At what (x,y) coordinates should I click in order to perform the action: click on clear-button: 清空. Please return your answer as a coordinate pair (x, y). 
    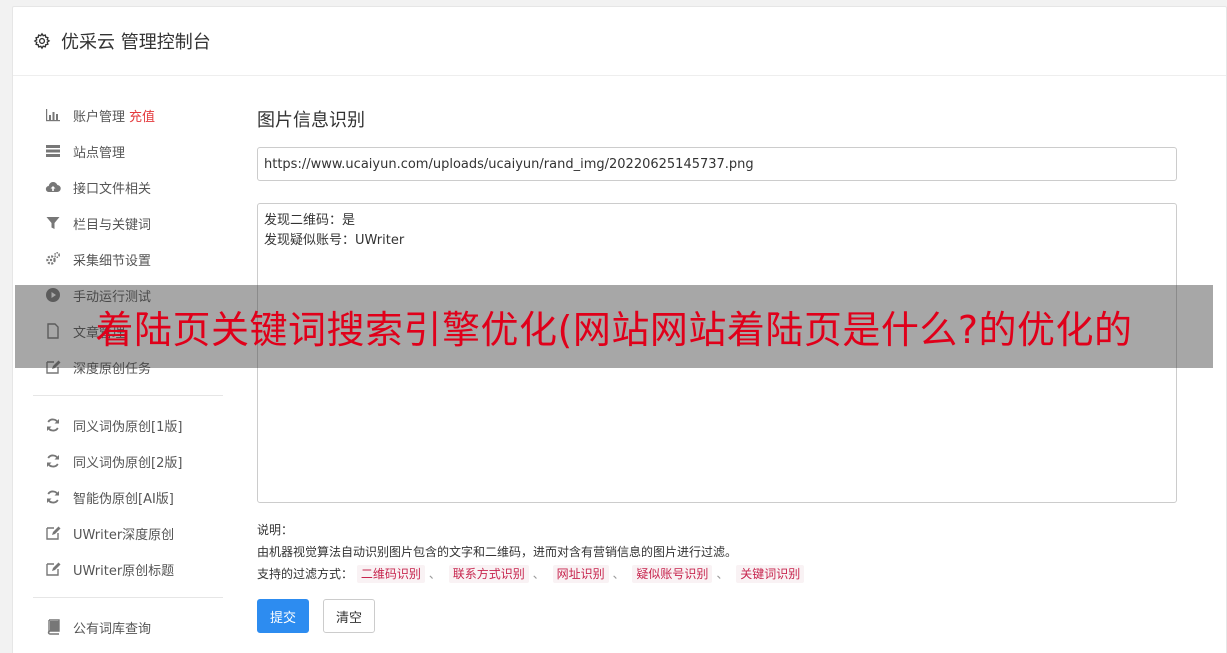
    Looking at the image, I should click on (349, 616).